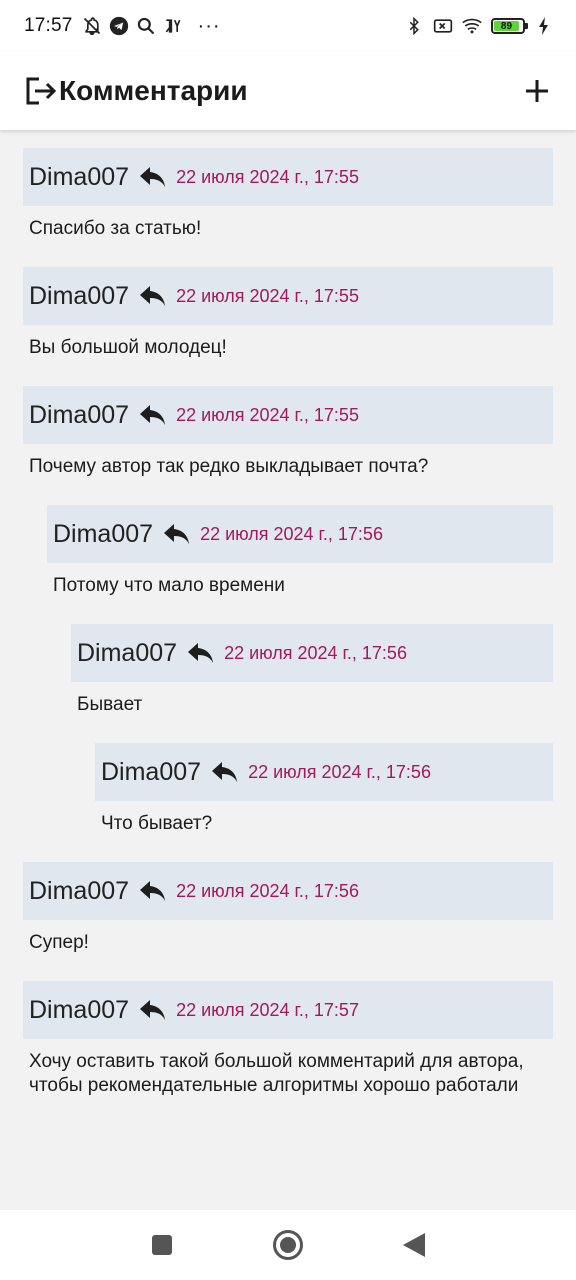 The image size is (576, 1280). I want to click on more-dots-icon: ···, so click(209, 25).